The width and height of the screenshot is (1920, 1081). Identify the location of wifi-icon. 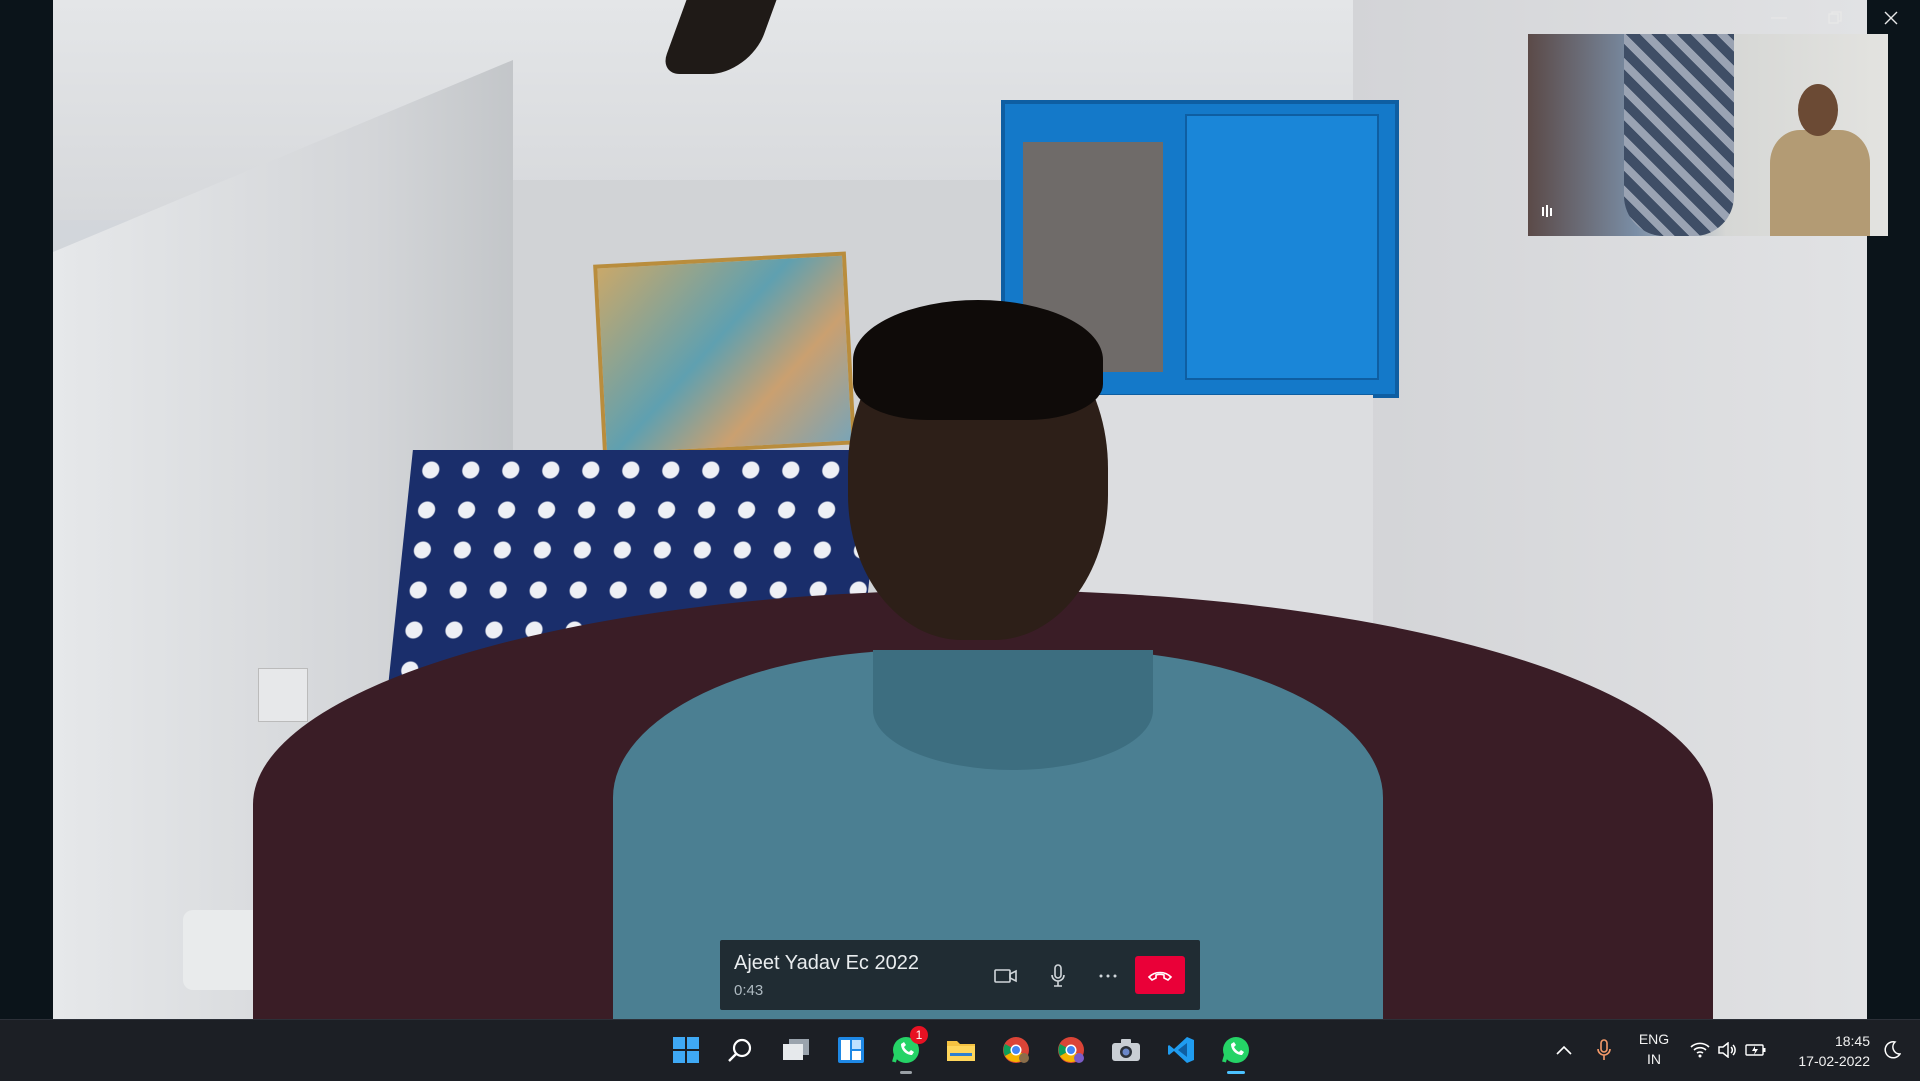
(1700, 1050).